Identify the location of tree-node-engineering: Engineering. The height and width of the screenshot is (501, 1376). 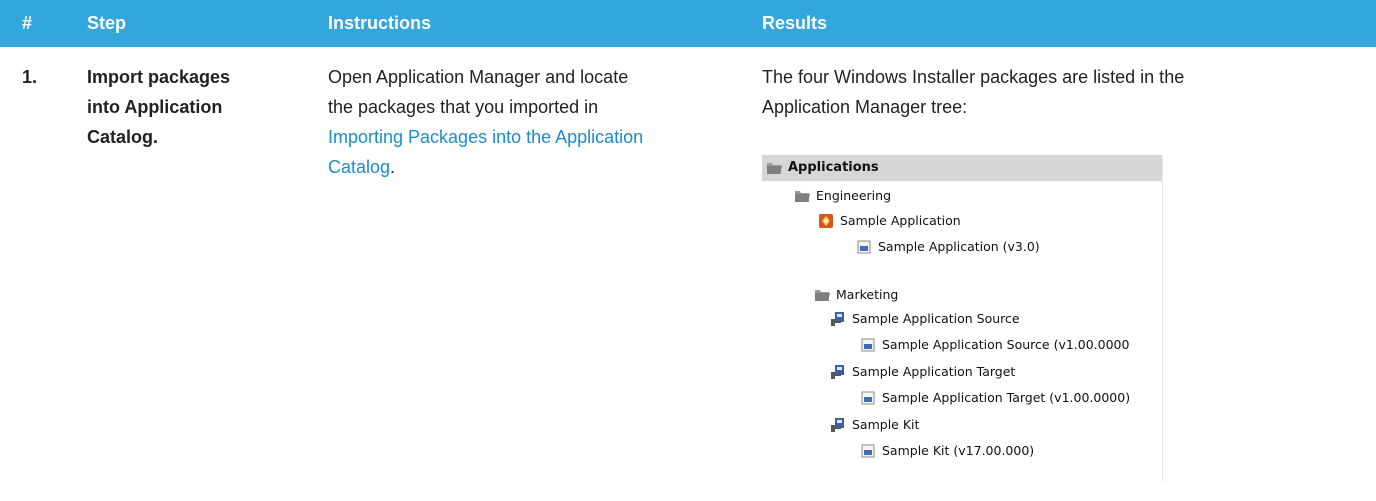
(944, 196).